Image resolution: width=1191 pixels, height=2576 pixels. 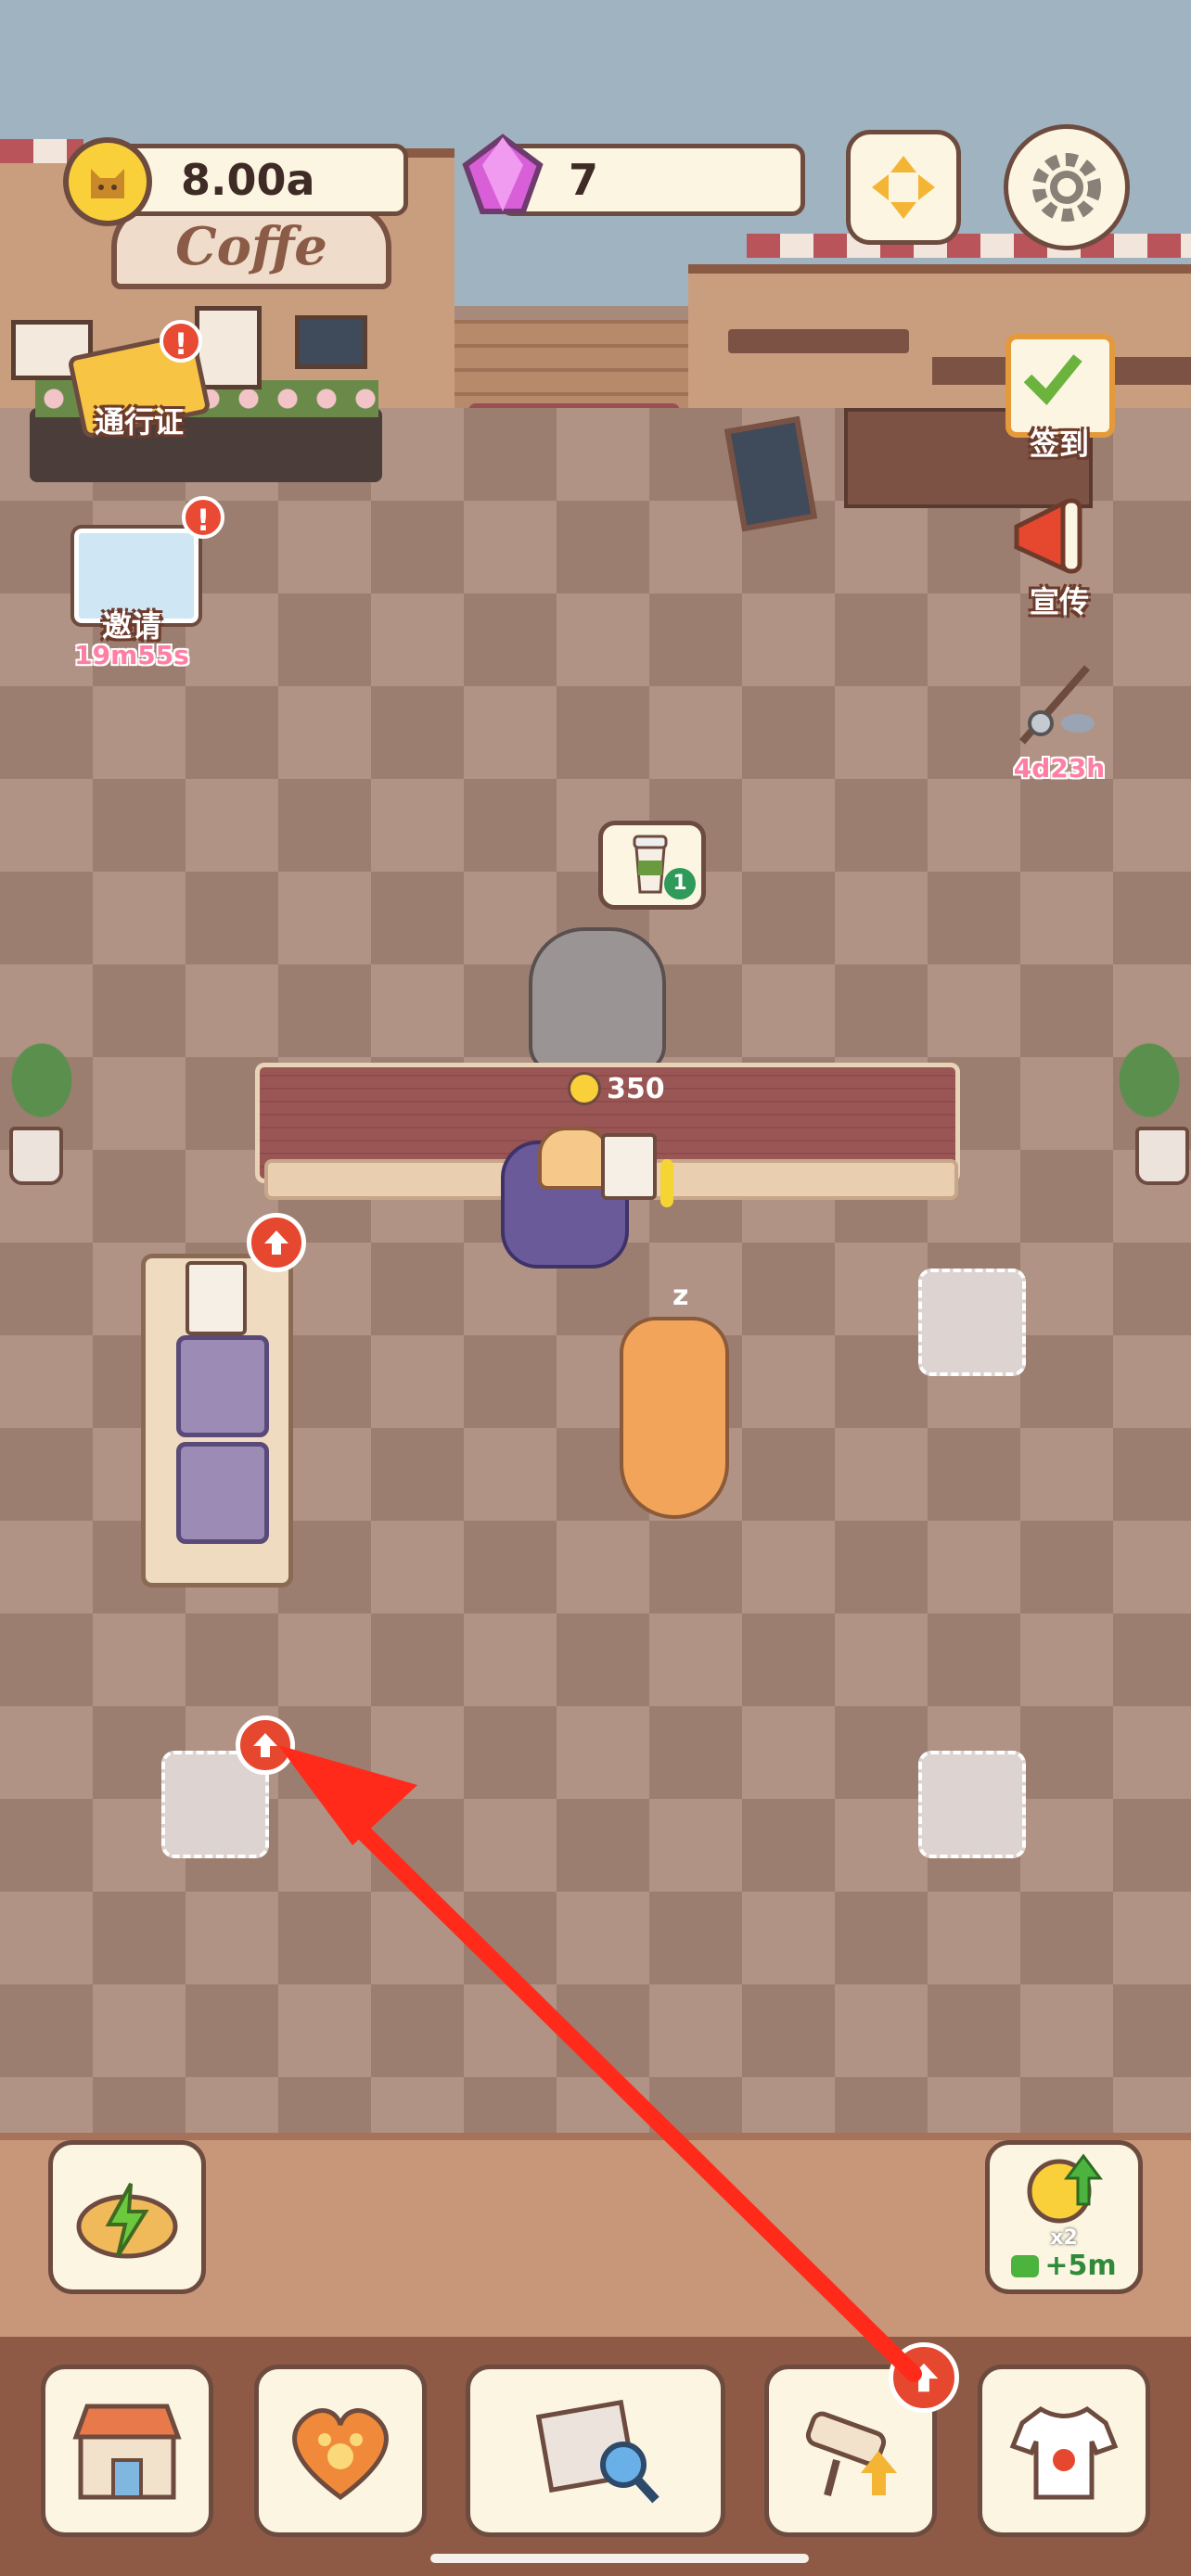 I want to click on newspaper-search-button, so click(x=595, y=2451).